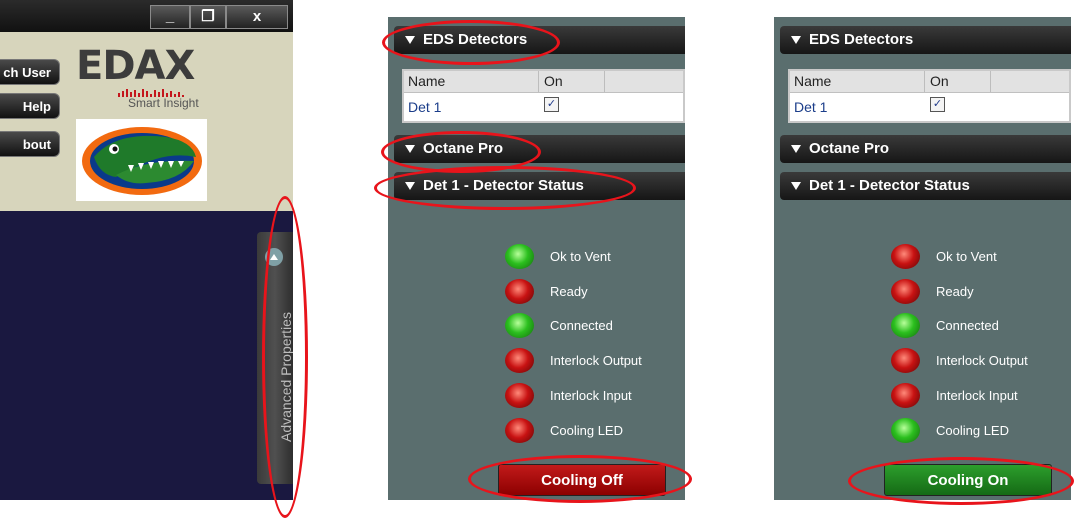  What do you see at coordinates (170, 17) in the screenshot?
I see `minimize-button: _` at bounding box center [170, 17].